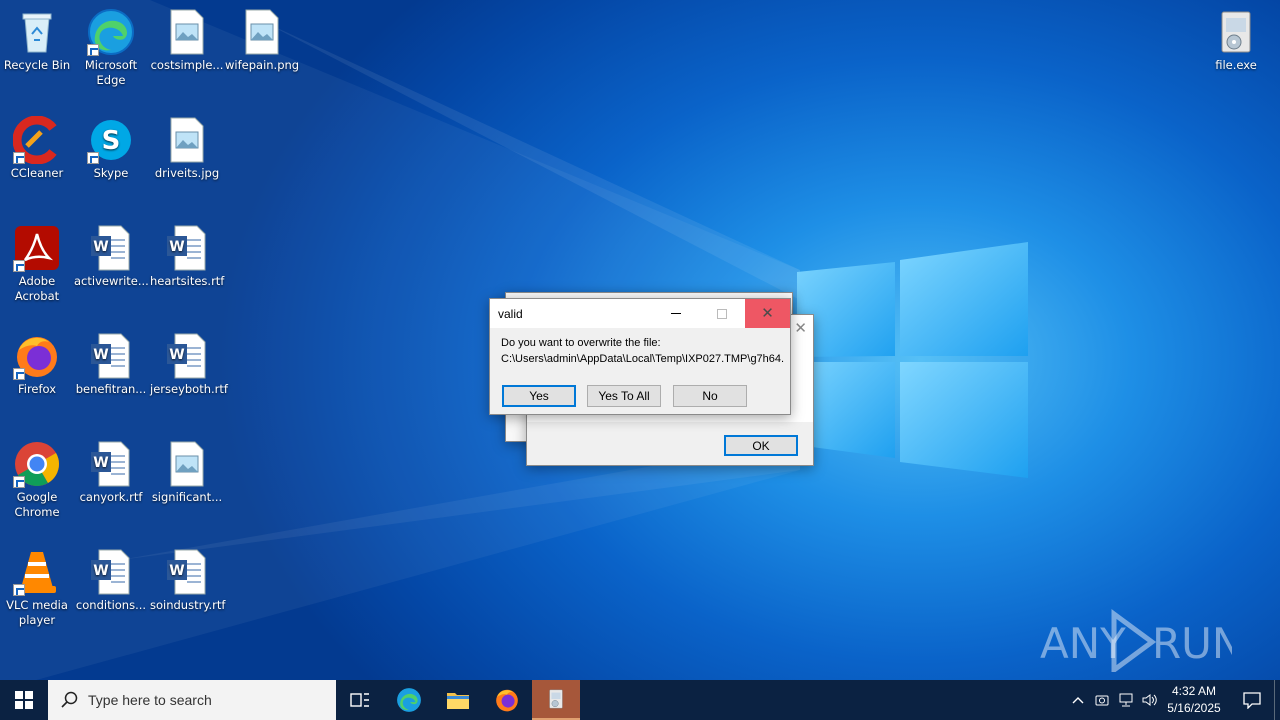 Image resolution: width=1280 pixels, height=720 pixels. I want to click on task-view-button, so click(360, 700).